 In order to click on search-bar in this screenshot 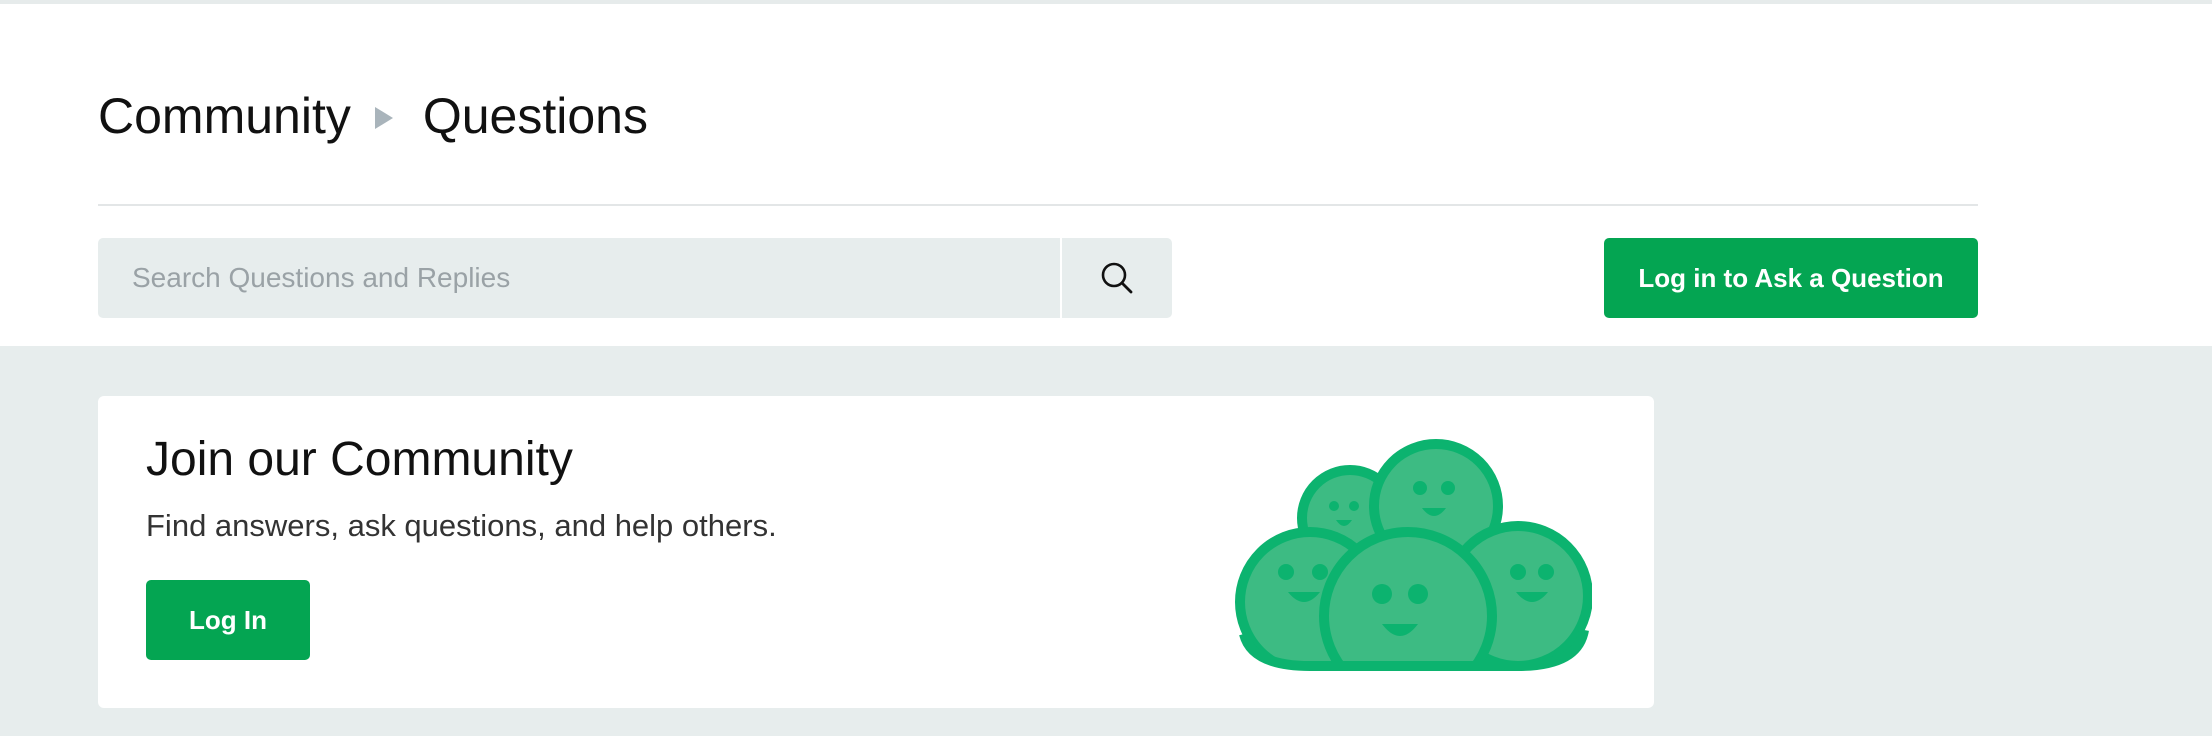, I will do `click(635, 278)`.